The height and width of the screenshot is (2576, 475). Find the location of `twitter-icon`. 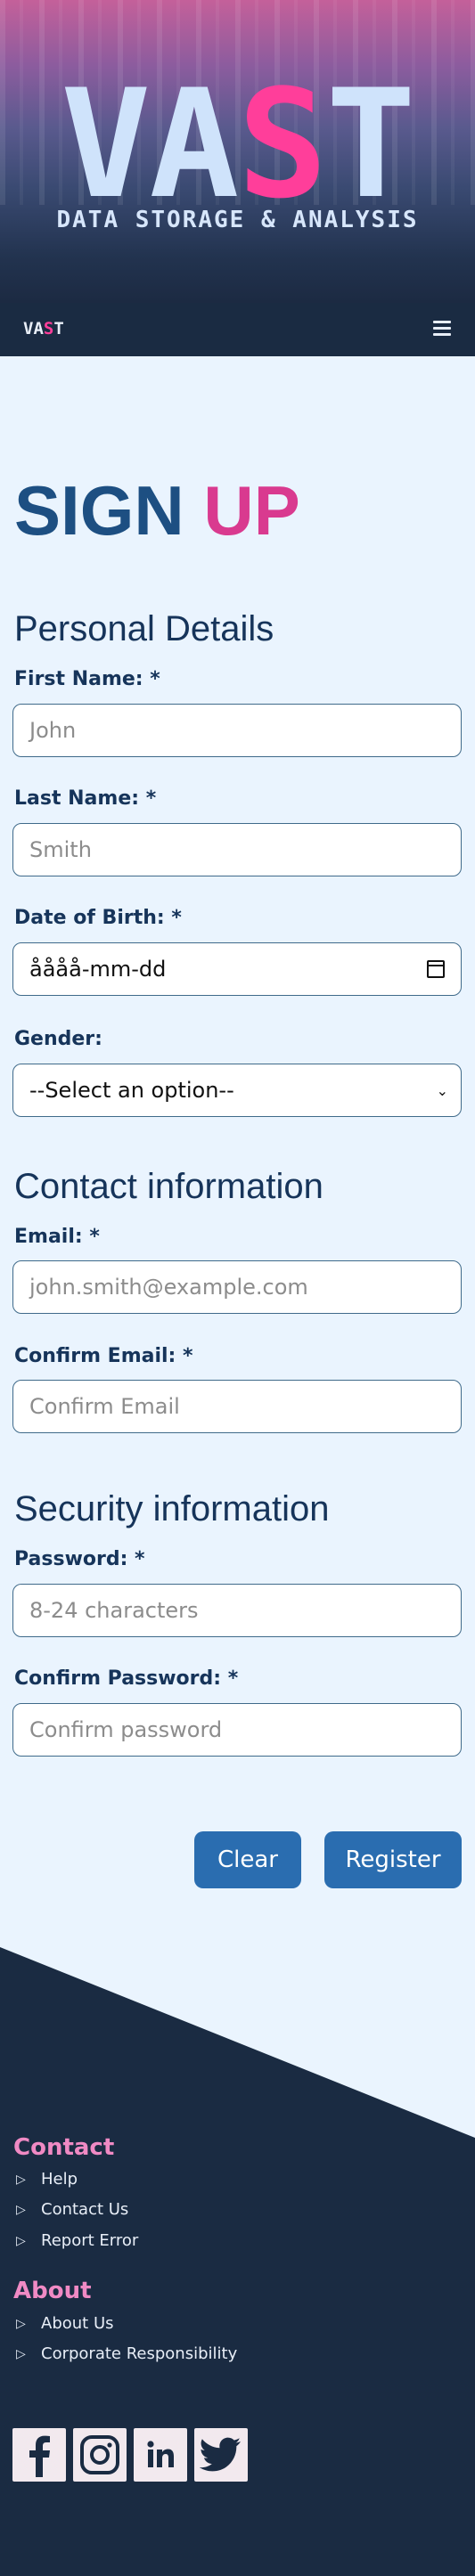

twitter-icon is located at coordinates (221, 2455).